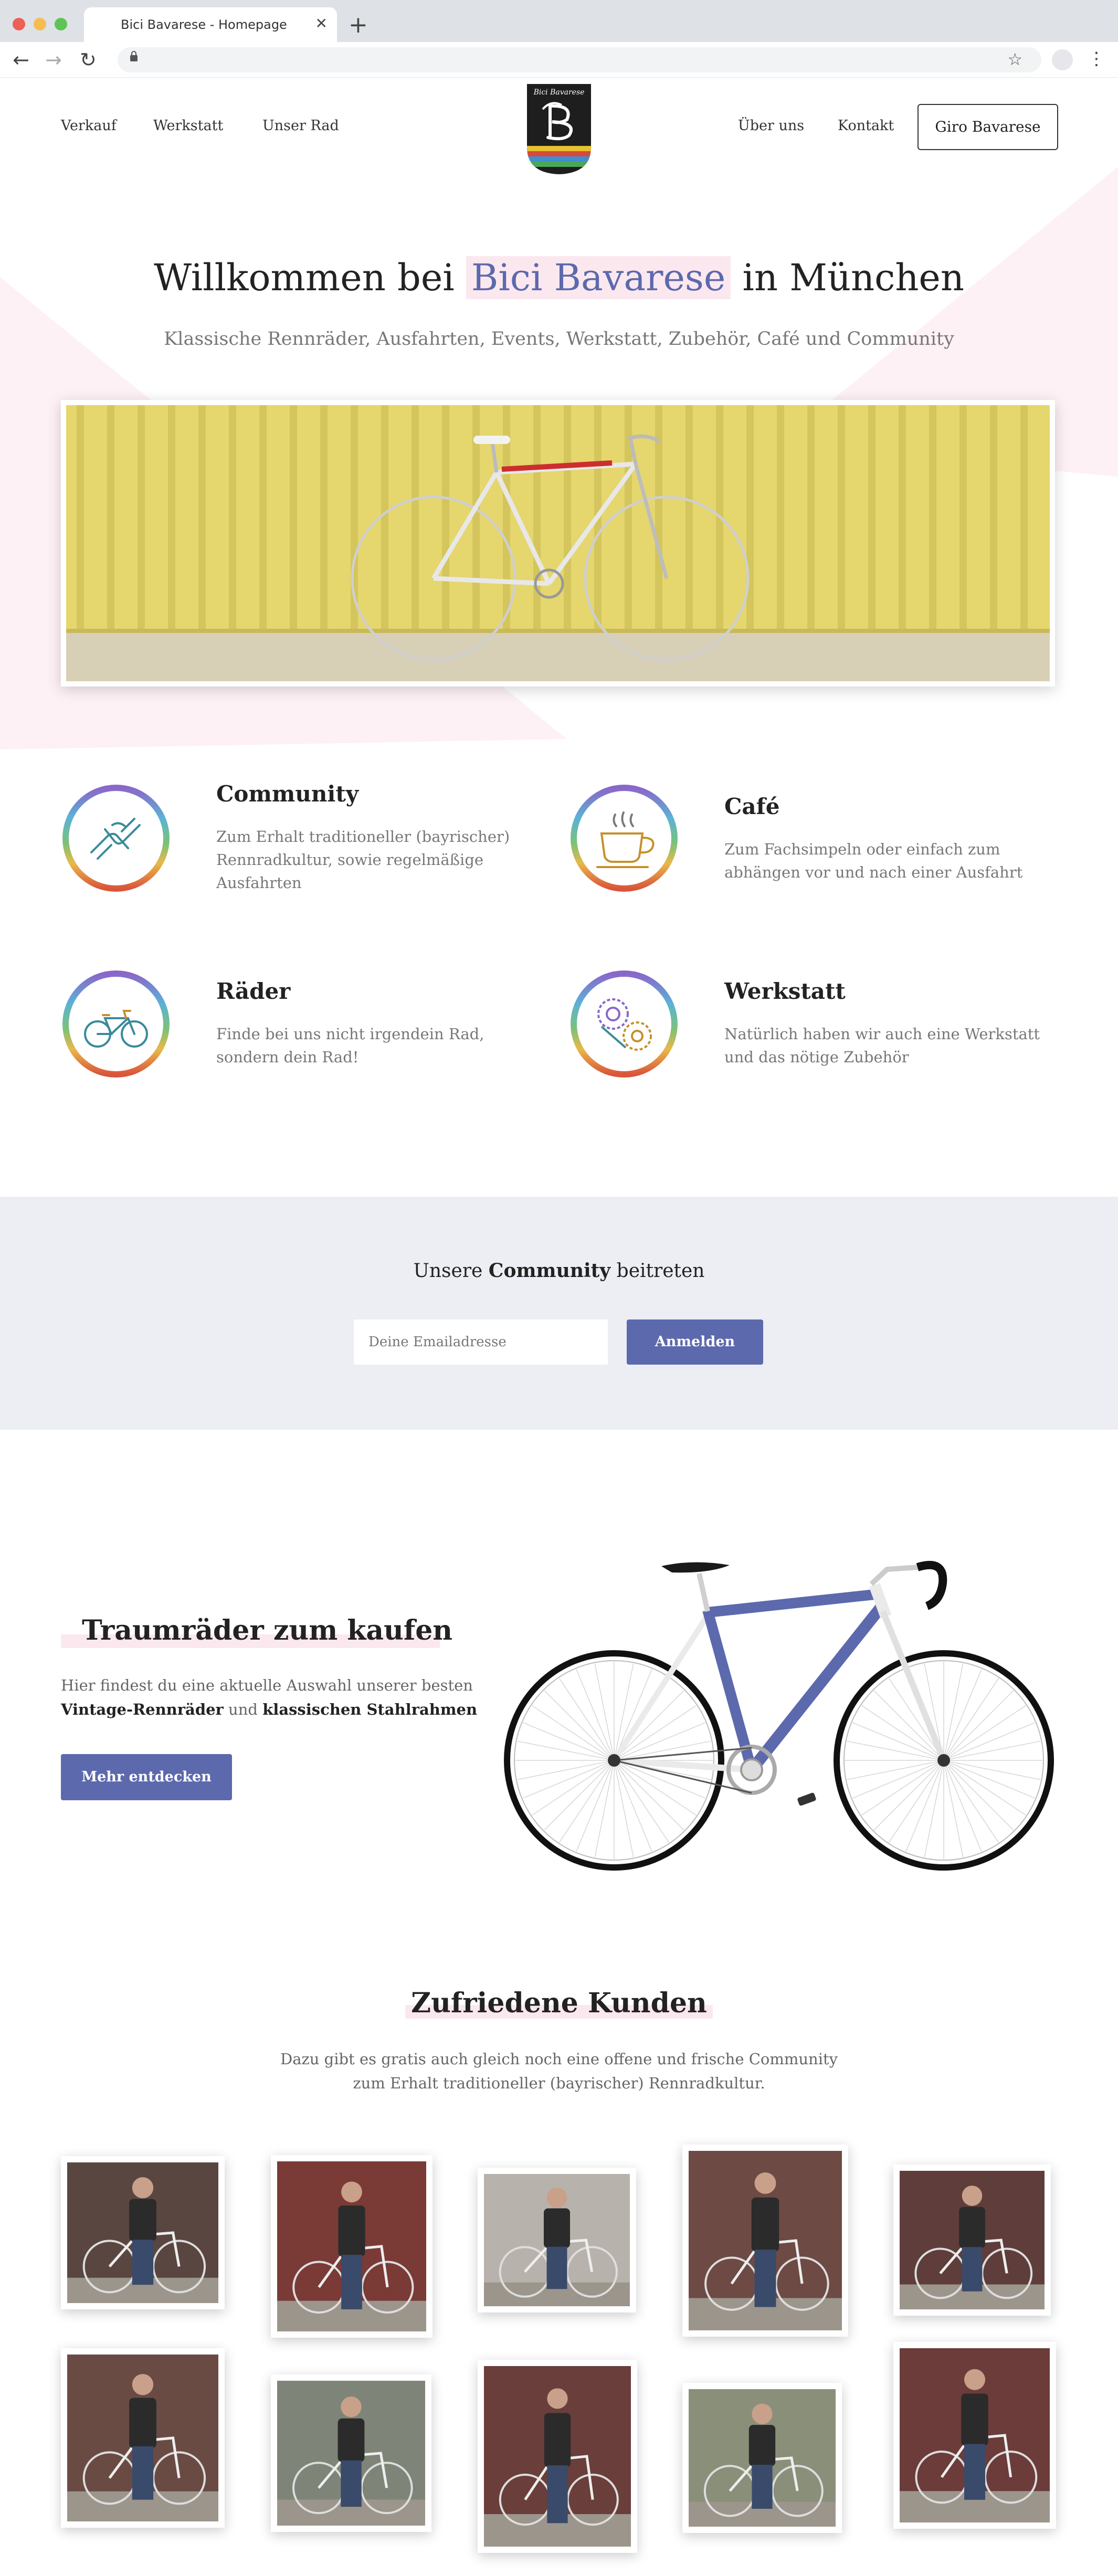 Image resolution: width=1118 pixels, height=2576 pixels. I want to click on close-tab-icon: ✕, so click(321, 23).